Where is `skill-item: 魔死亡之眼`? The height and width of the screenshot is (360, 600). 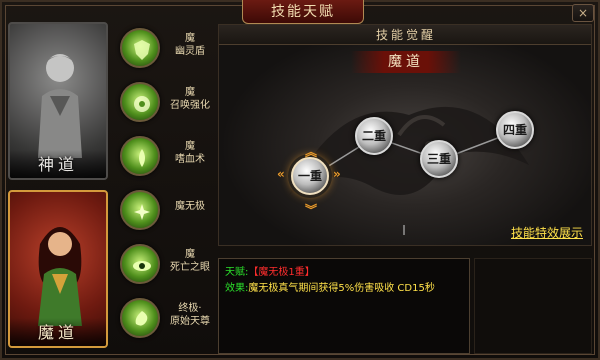
skill-item: 魔死亡之眼 is located at coordinates (166, 267).